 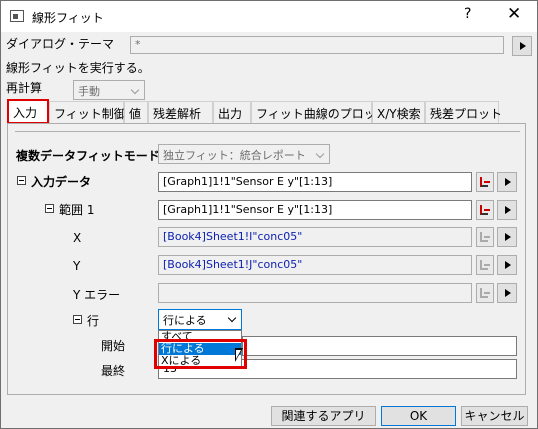 I want to click on tab-output: 出力, so click(x=232, y=112).